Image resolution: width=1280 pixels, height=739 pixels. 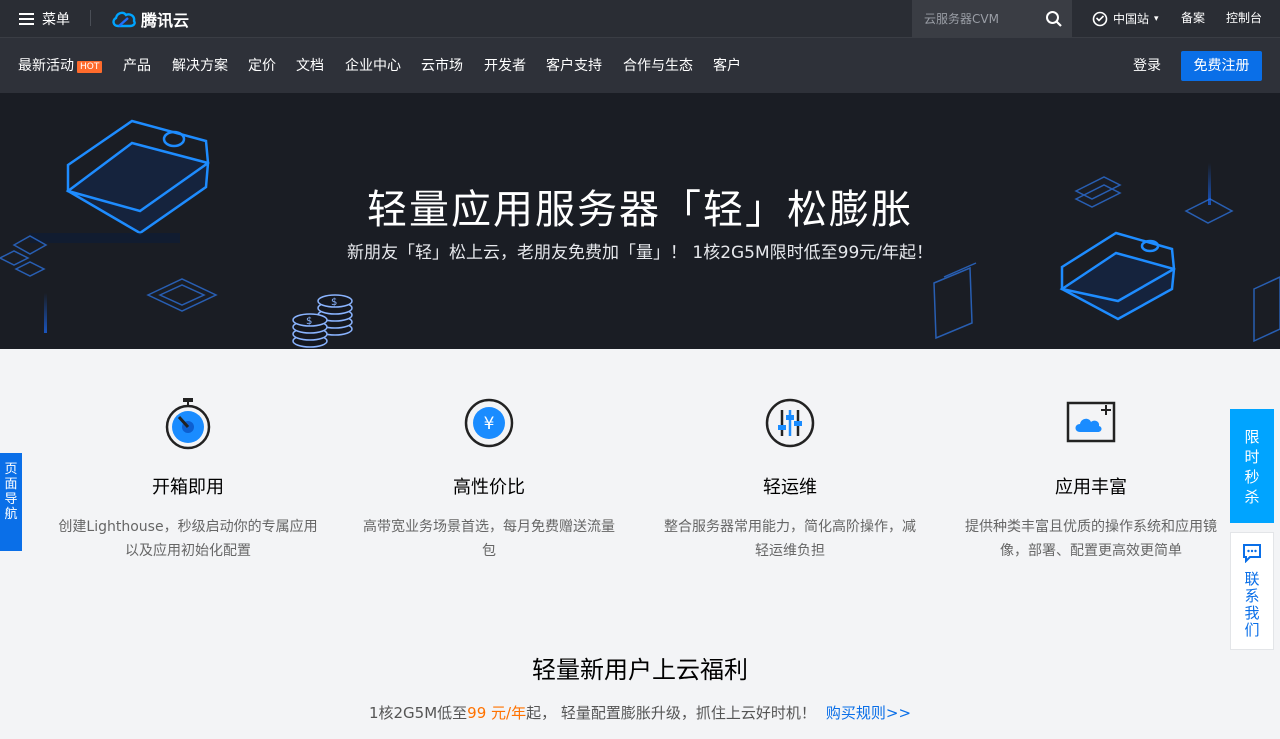 What do you see at coordinates (90, 67) in the screenshot?
I see `hot-badge: HOT` at bounding box center [90, 67].